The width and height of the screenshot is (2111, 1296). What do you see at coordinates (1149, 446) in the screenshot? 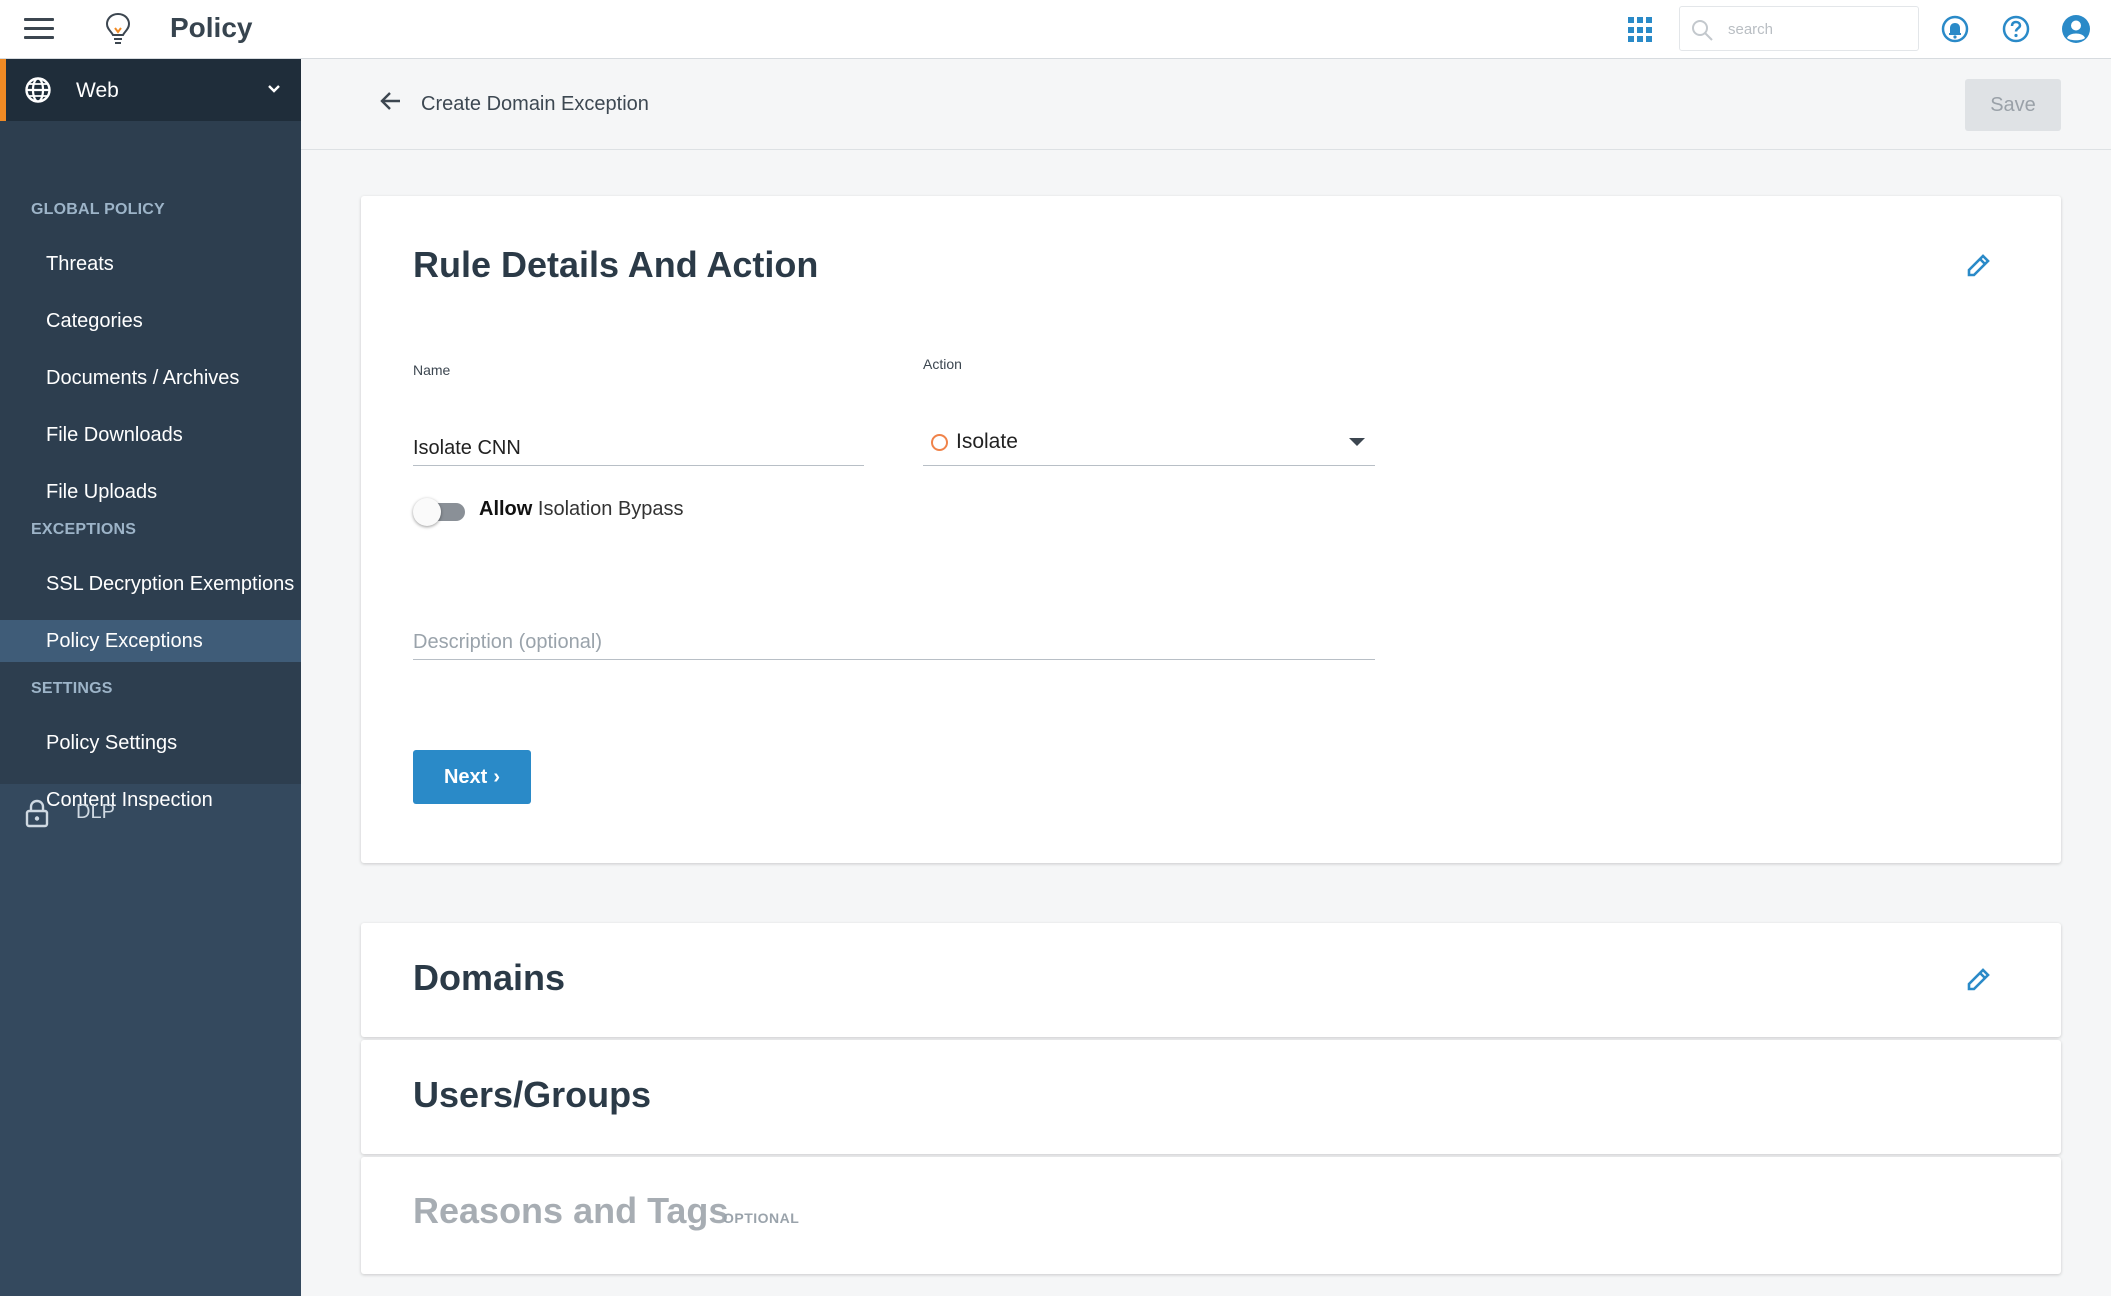
I see `action-dropdown: Isolate` at bounding box center [1149, 446].